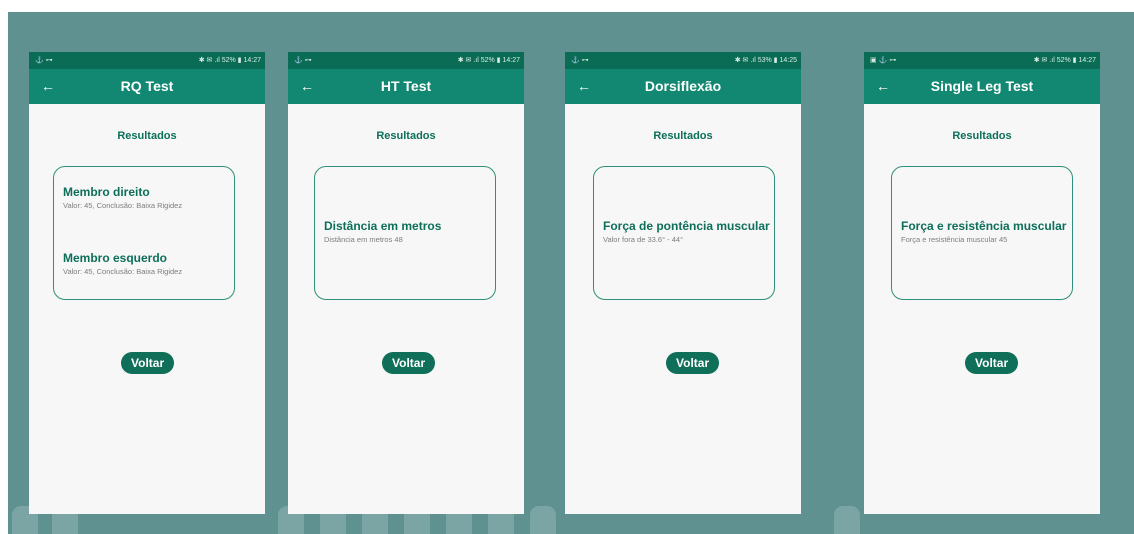 The image size is (1134, 534). Describe the element at coordinates (683, 60) in the screenshot. I see `status-bar: ⚓ ⊶ ✱ ✉ .ıl 53% ▮ 14:25` at that location.